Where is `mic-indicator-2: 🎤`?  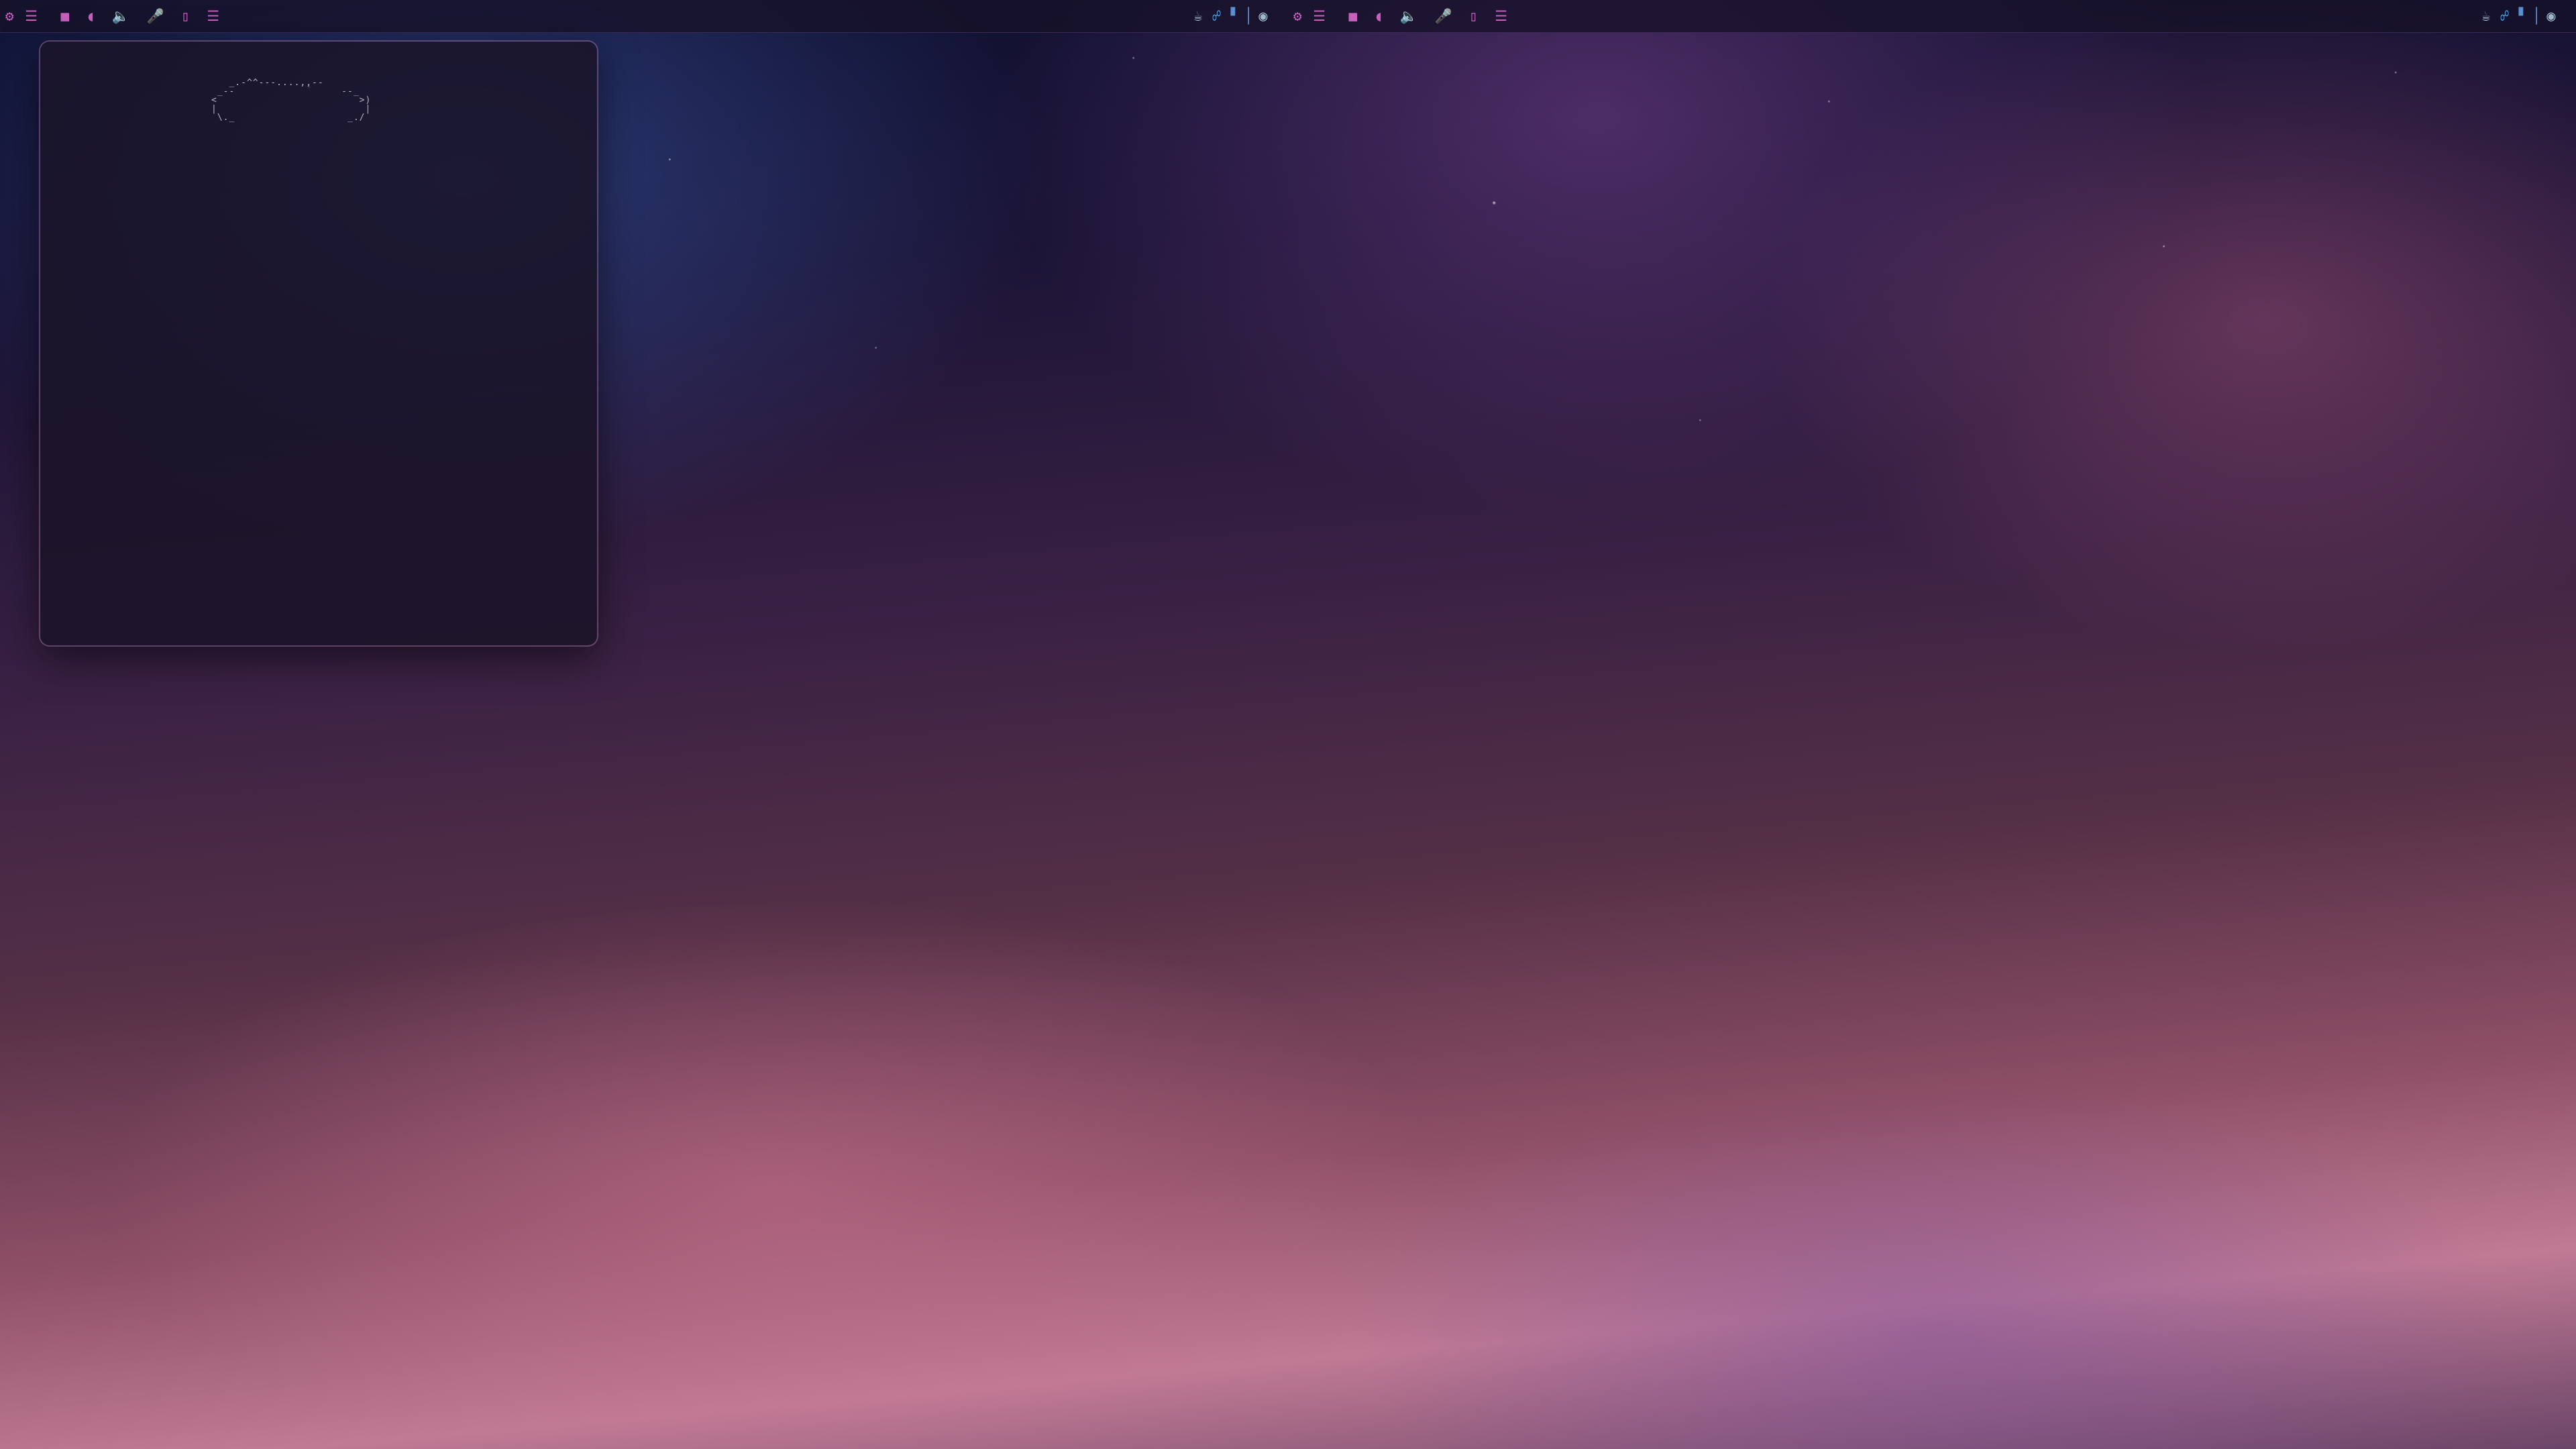
mic-indicator-2: 🎤 is located at coordinates (1440, 16).